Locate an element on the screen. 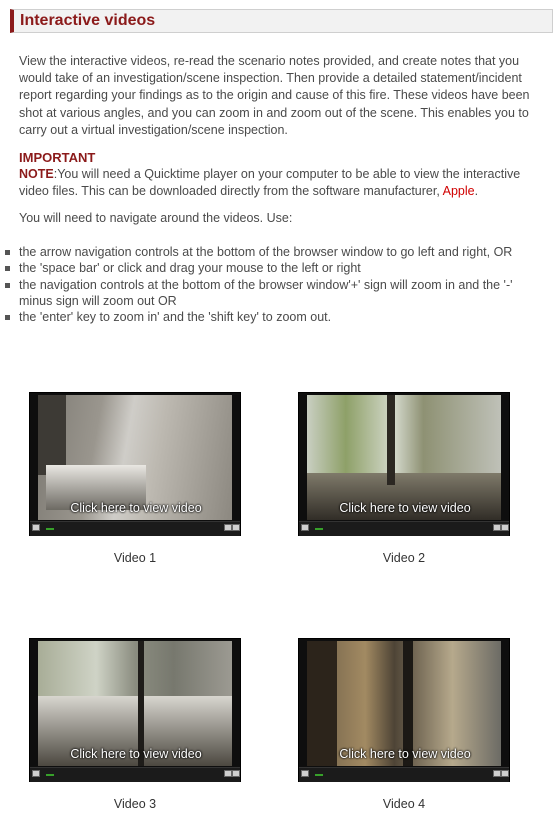  video-thumbnail-2: Click here to view video is located at coordinates (404, 464).